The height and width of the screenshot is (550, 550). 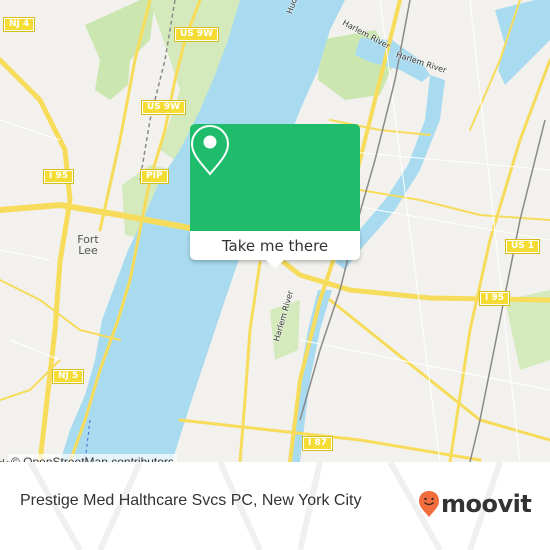 I want to click on road-shield-nj5: NJ 5, so click(x=68, y=376).